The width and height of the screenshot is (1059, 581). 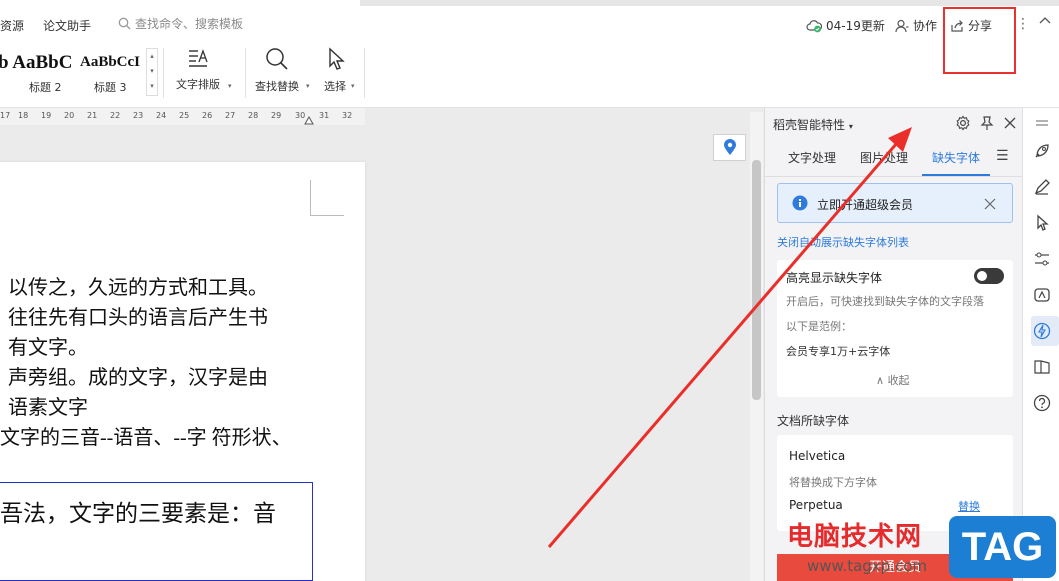 I want to click on missing-font-name: Perpetua, so click(x=816, y=505).